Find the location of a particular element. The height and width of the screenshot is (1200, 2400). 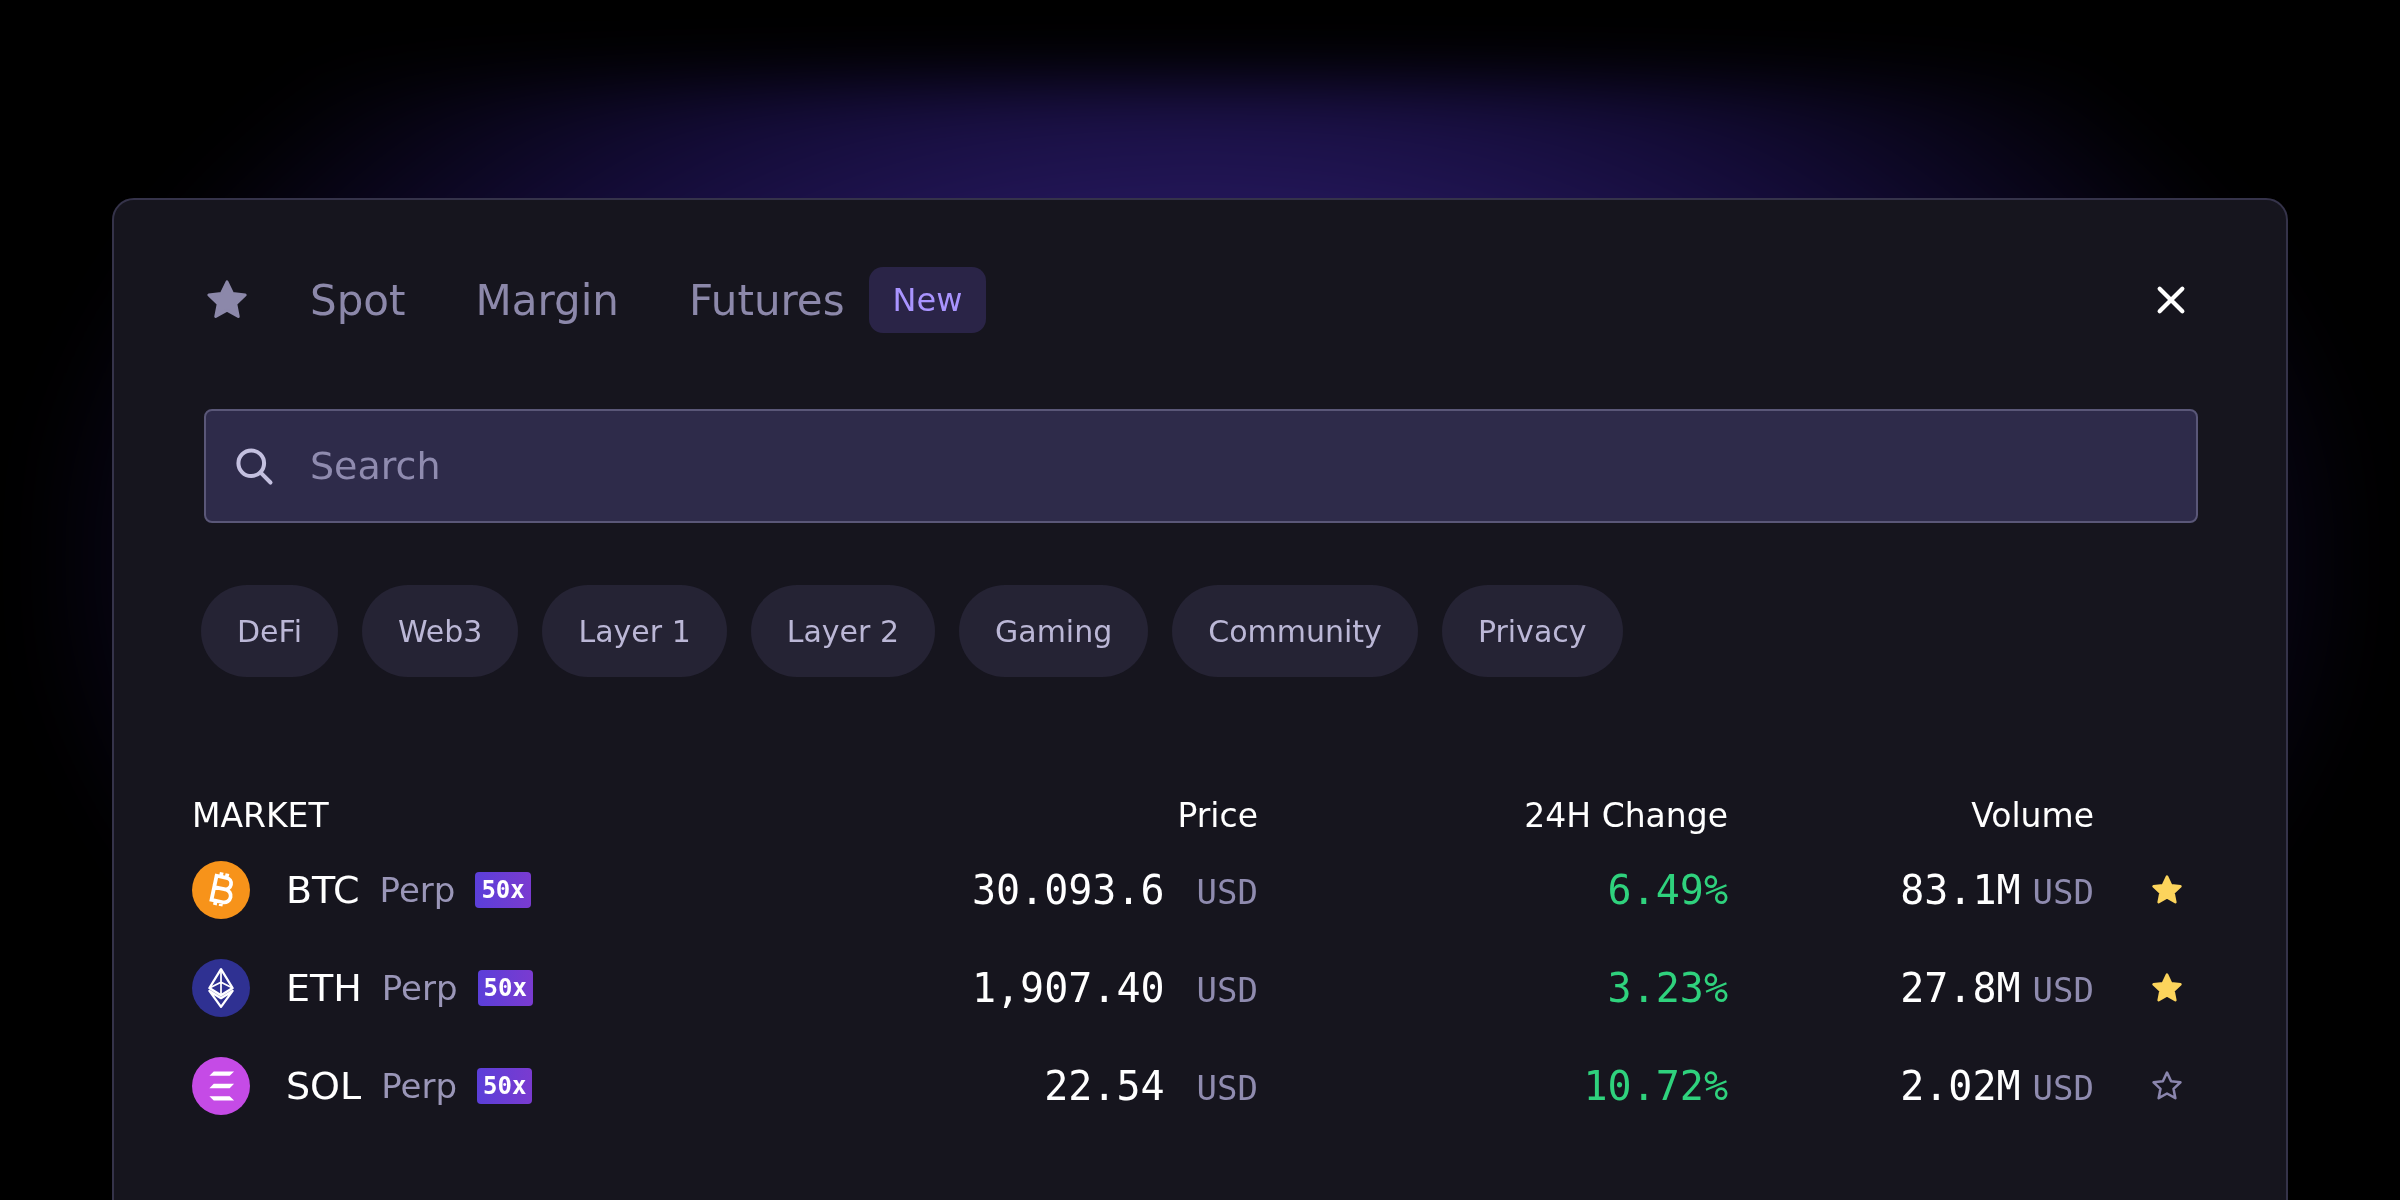

market-symbol: BTC is located at coordinates (323, 890).